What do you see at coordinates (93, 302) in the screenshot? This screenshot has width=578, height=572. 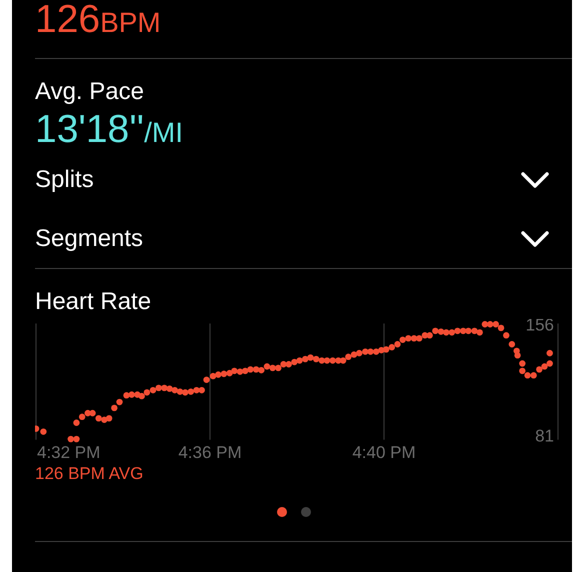 I see `chart-title: Heart Rate` at bounding box center [93, 302].